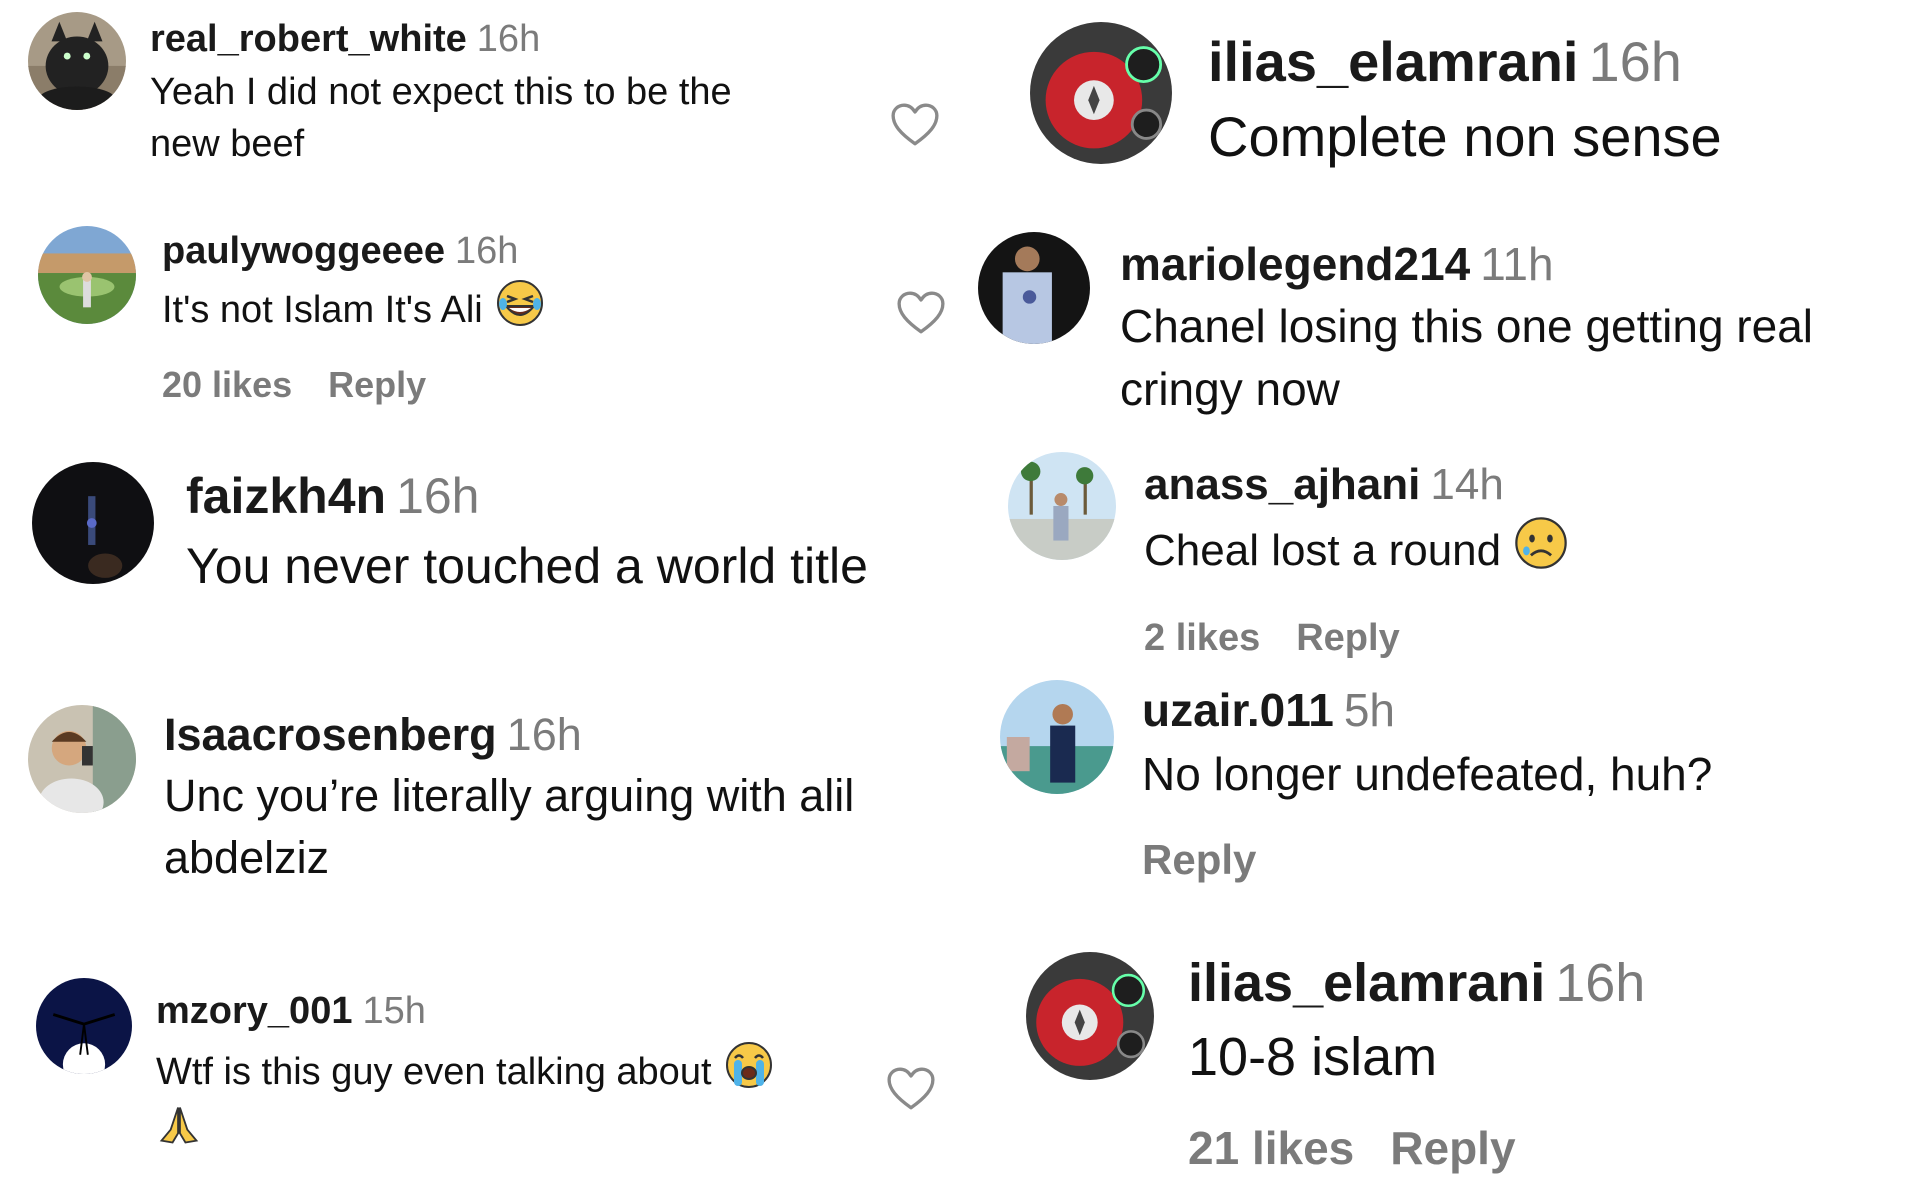 The height and width of the screenshot is (1200, 1920). Describe the element at coordinates (254, 1011) in the screenshot. I see `username: mzory_001` at that location.